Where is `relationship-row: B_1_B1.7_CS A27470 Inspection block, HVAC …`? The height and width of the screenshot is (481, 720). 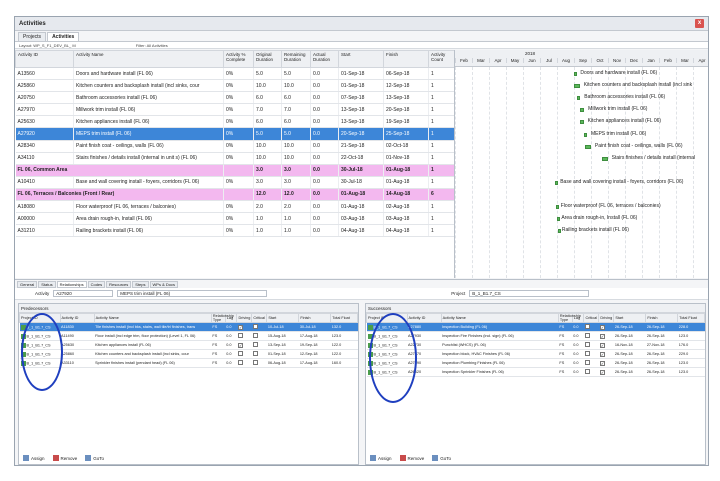
relationship-row: B_1_B1.7_CS A27470 Inspection block, HVAC … is located at coordinates (535, 354).